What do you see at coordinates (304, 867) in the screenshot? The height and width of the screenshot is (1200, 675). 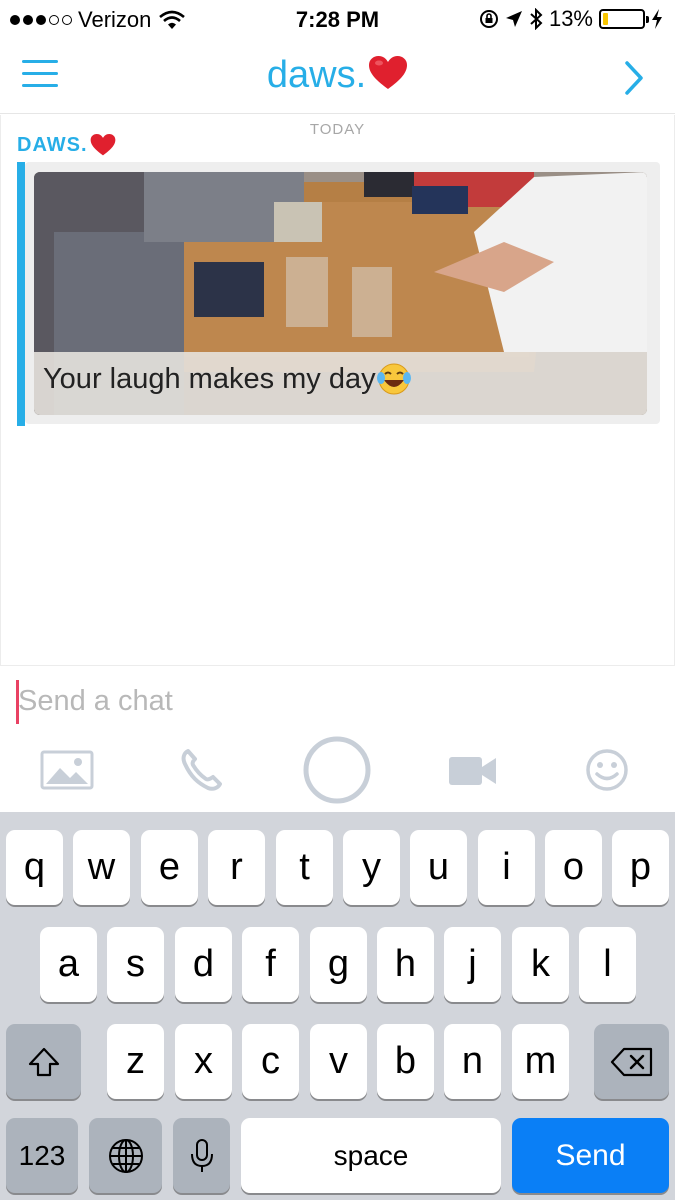 I see `key-t: t` at bounding box center [304, 867].